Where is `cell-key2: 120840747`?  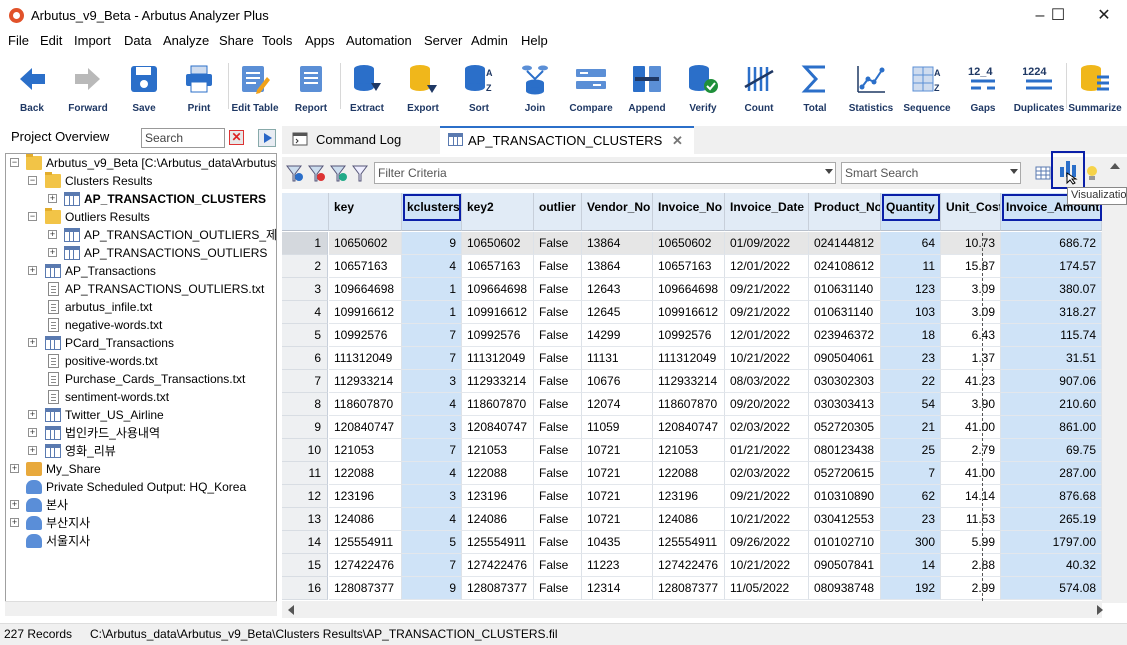 cell-key2: 120840747 is located at coordinates (498, 427).